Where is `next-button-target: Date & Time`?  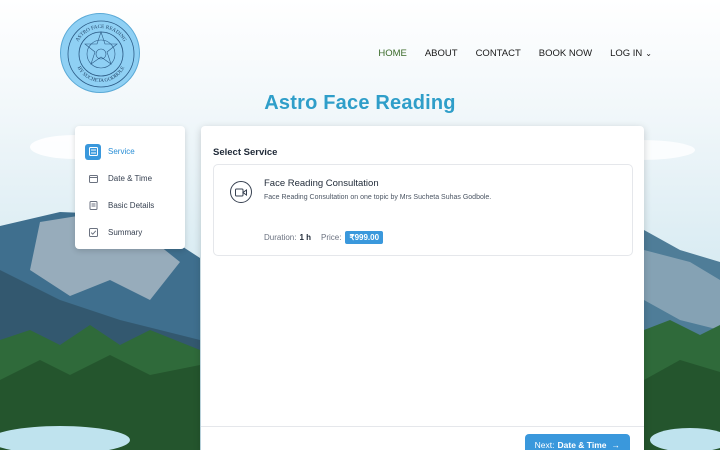 next-button-target: Date & Time is located at coordinates (582, 445).